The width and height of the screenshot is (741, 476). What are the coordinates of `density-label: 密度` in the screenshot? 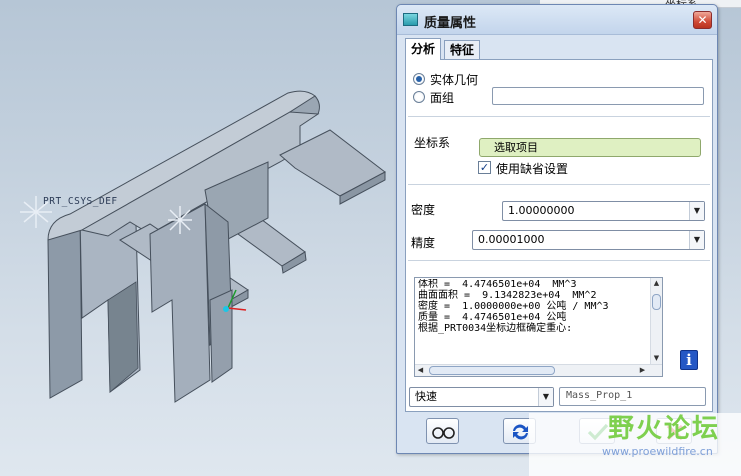 It's located at (423, 210).